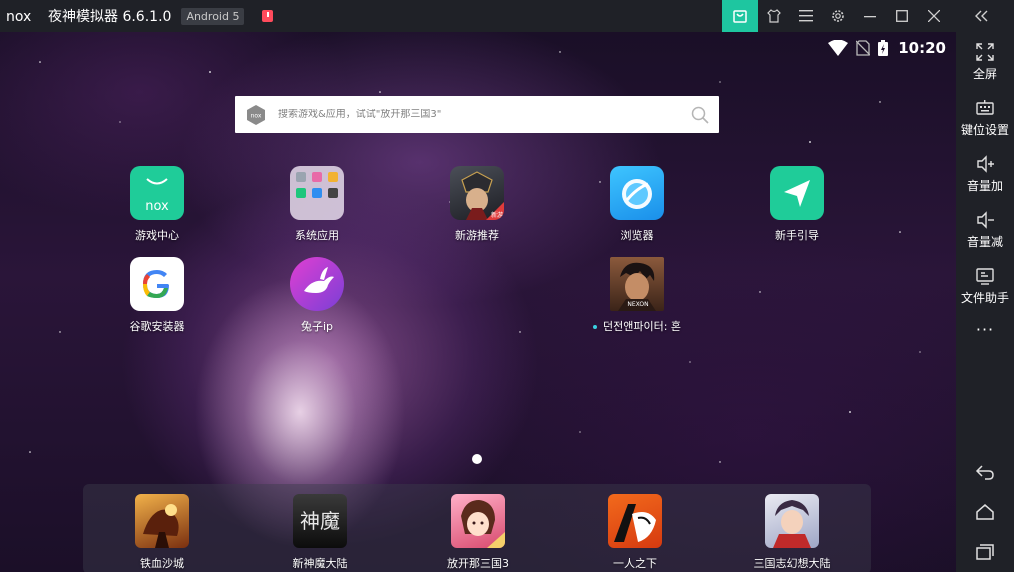 The height and width of the screenshot is (572, 1014). I want to click on app-label: 三国志幻想大陆, so click(792, 563).